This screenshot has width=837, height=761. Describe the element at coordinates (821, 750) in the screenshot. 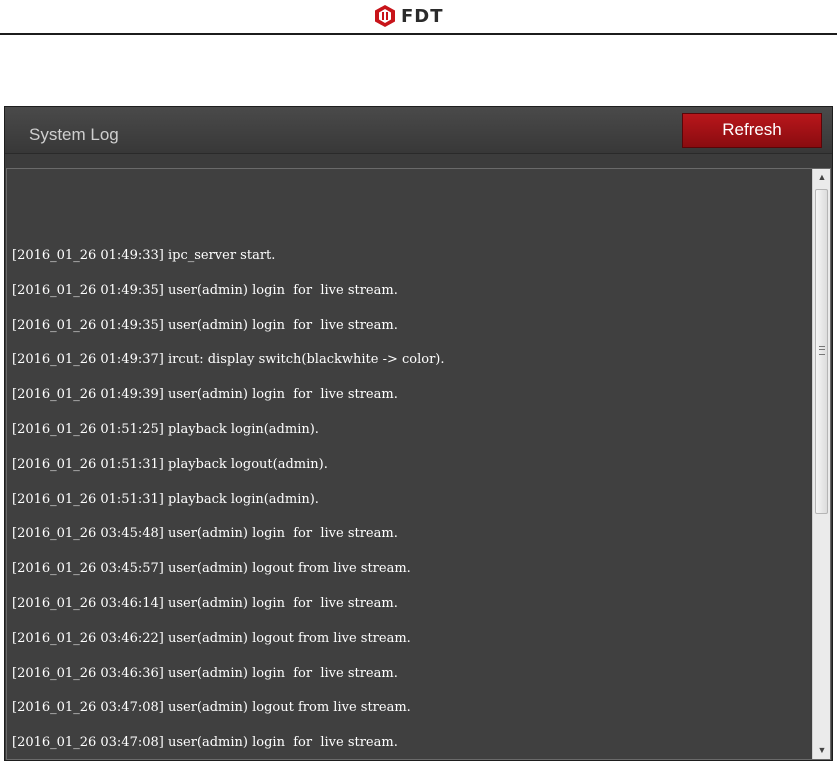

I see `scroll-down-arrow-icon: ▼` at that location.